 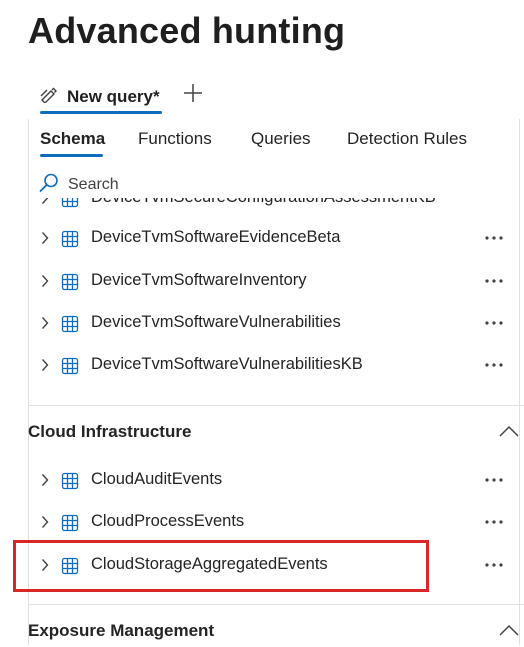 What do you see at coordinates (175, 142) in the screenshot?
I see `tab-functions: Functions` at bounding box center [175, 142].